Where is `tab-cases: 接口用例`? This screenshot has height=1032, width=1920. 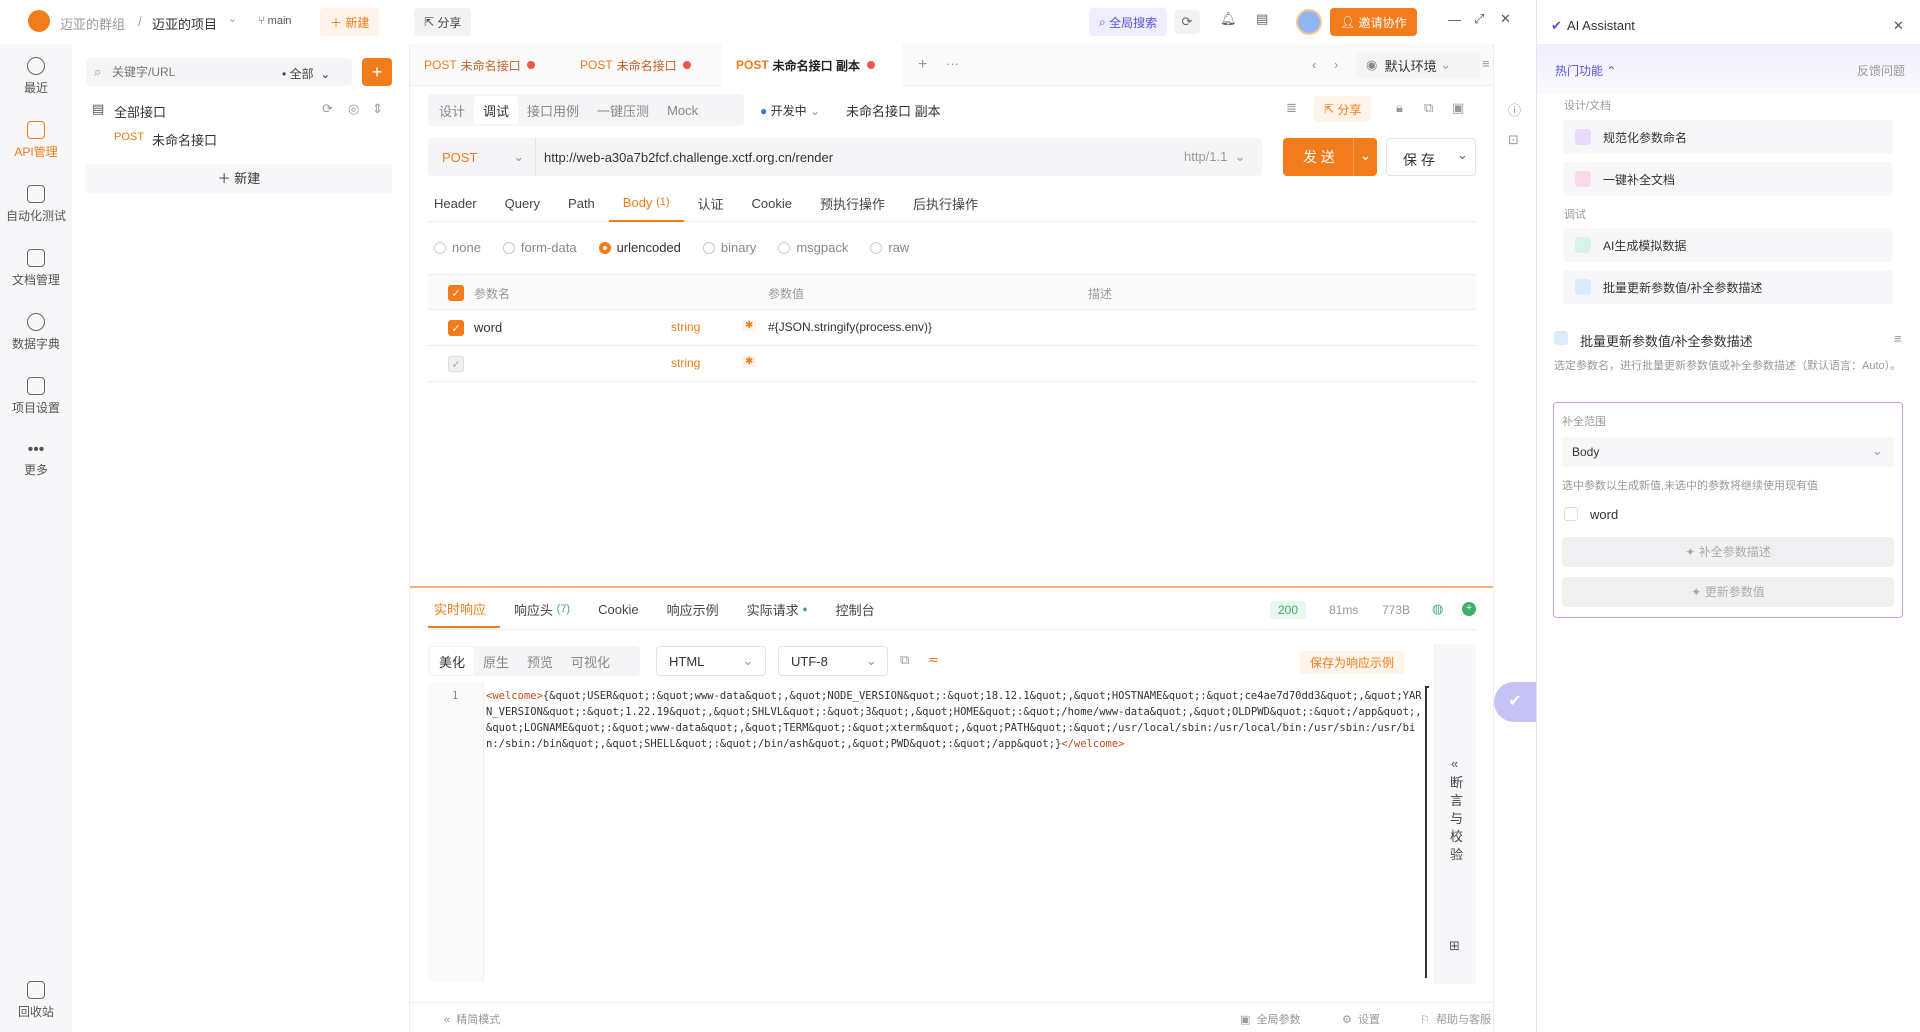 tab-cases: 接口用例 is located at coordinates (553, 110).